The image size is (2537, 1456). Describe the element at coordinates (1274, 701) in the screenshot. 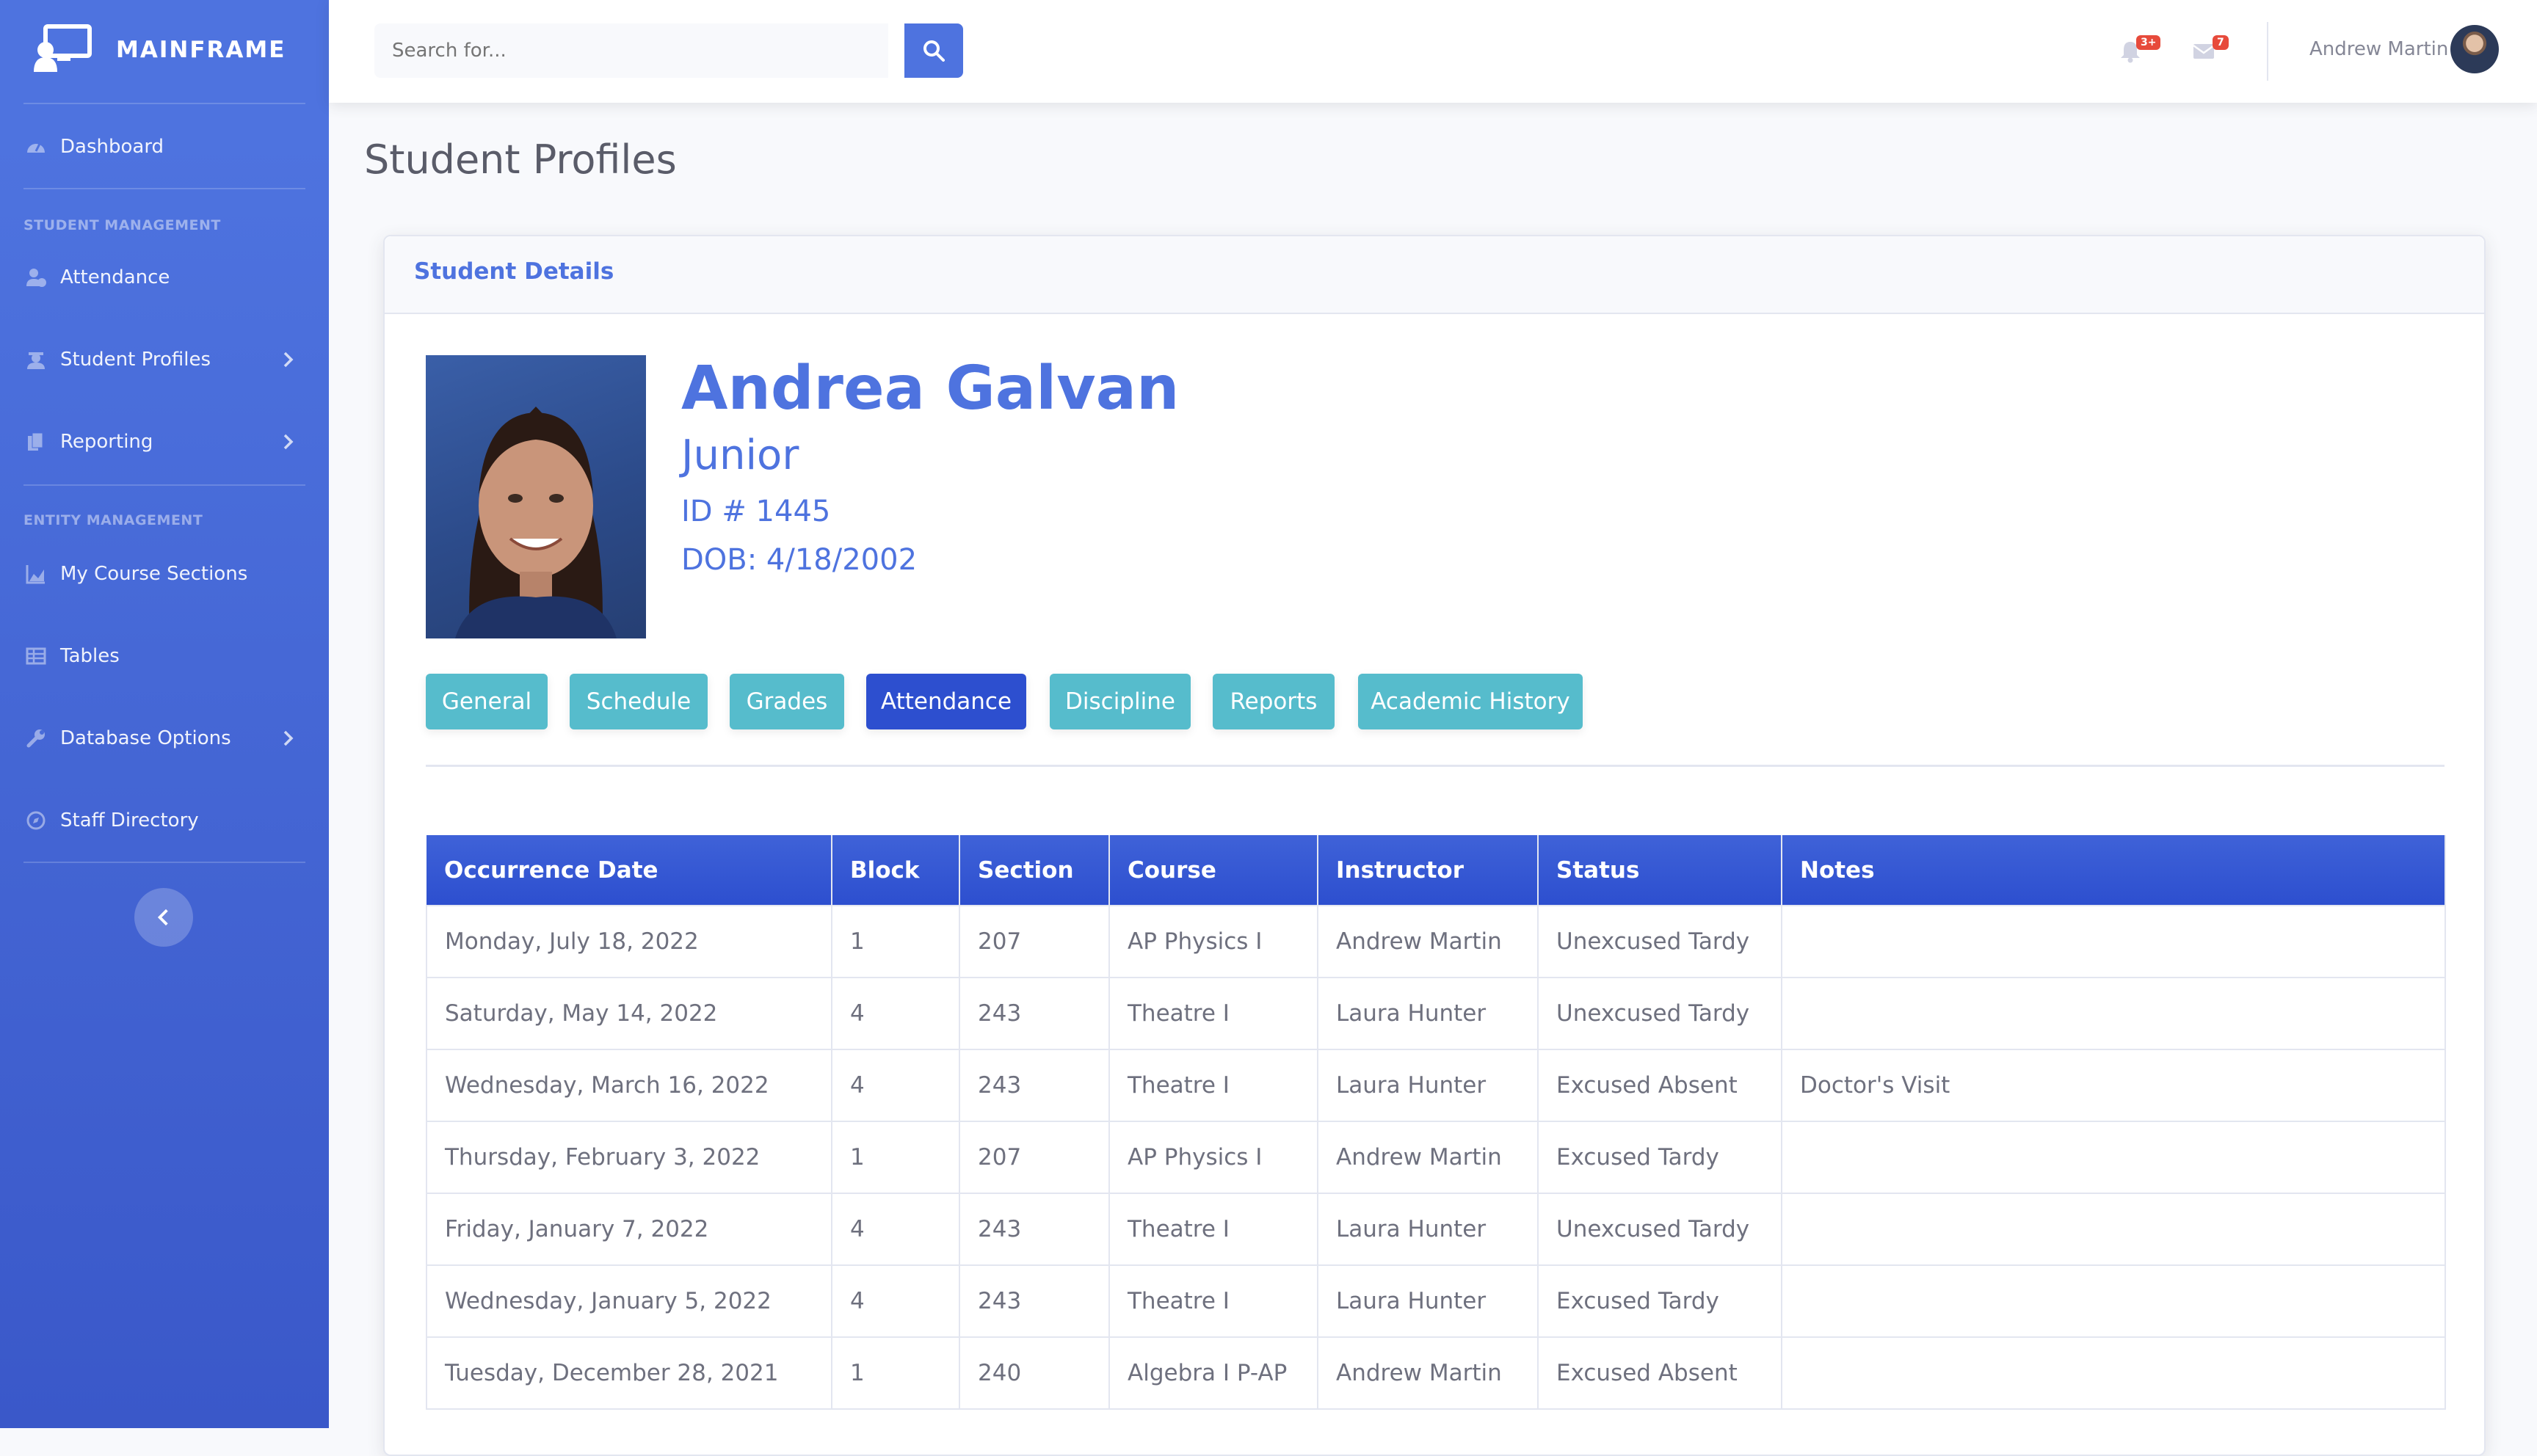

I see `tab-reports: Reports` at that location.